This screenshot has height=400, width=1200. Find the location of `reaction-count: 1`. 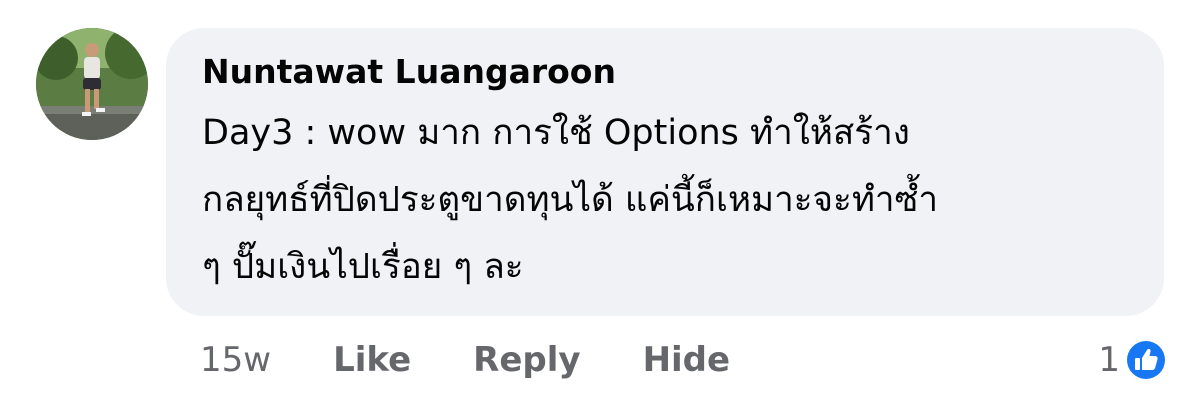

reaction-count: 1 is located at coordinates (1109, 360).